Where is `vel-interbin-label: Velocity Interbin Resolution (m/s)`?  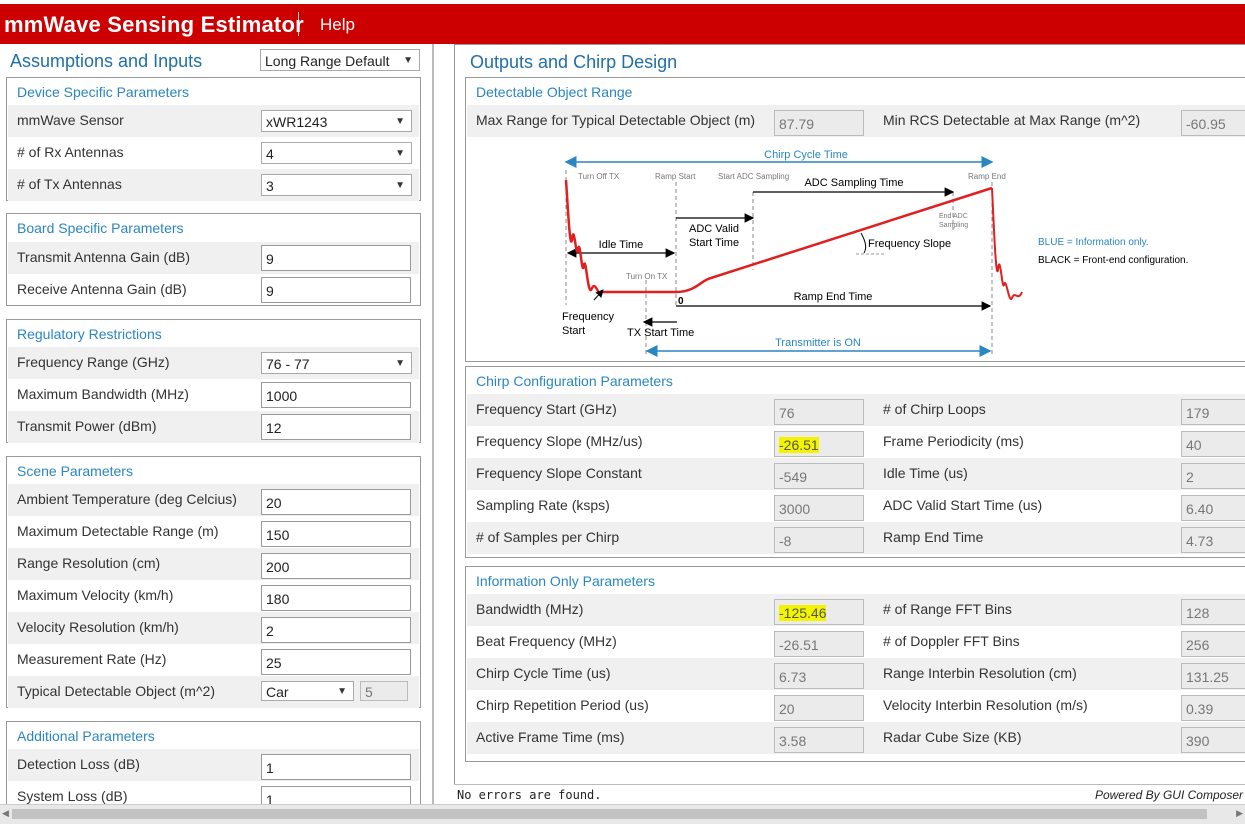
vel-interbin-label: Velocity Interbin Resolution (m/s) is located at coordinates (985, 705).